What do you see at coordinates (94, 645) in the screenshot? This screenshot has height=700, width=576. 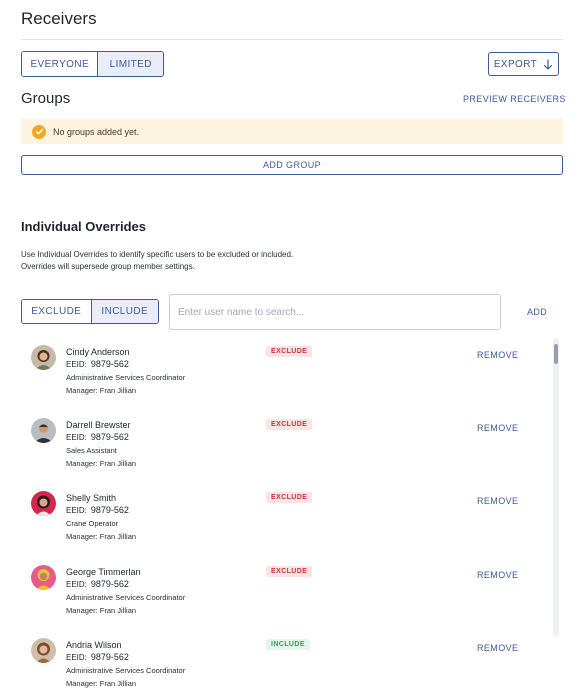 I see `user-name: Andria Wilson` at bounding box center [94, 645].